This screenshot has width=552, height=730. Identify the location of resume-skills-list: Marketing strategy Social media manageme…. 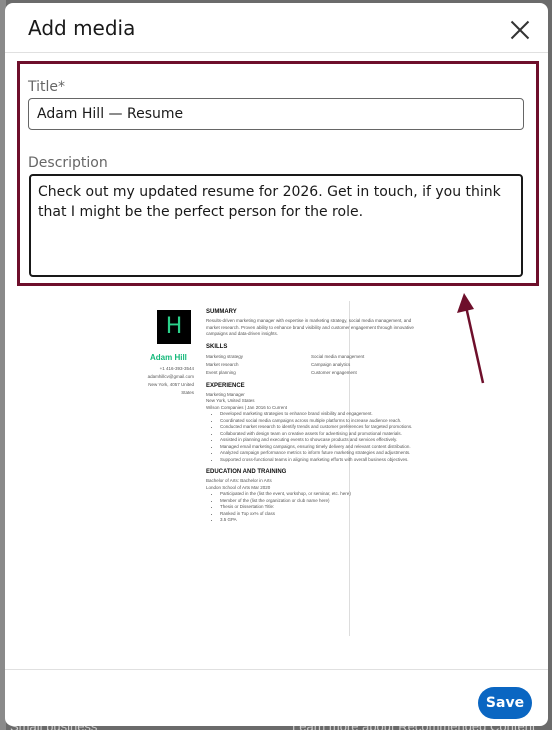
(311, 365).